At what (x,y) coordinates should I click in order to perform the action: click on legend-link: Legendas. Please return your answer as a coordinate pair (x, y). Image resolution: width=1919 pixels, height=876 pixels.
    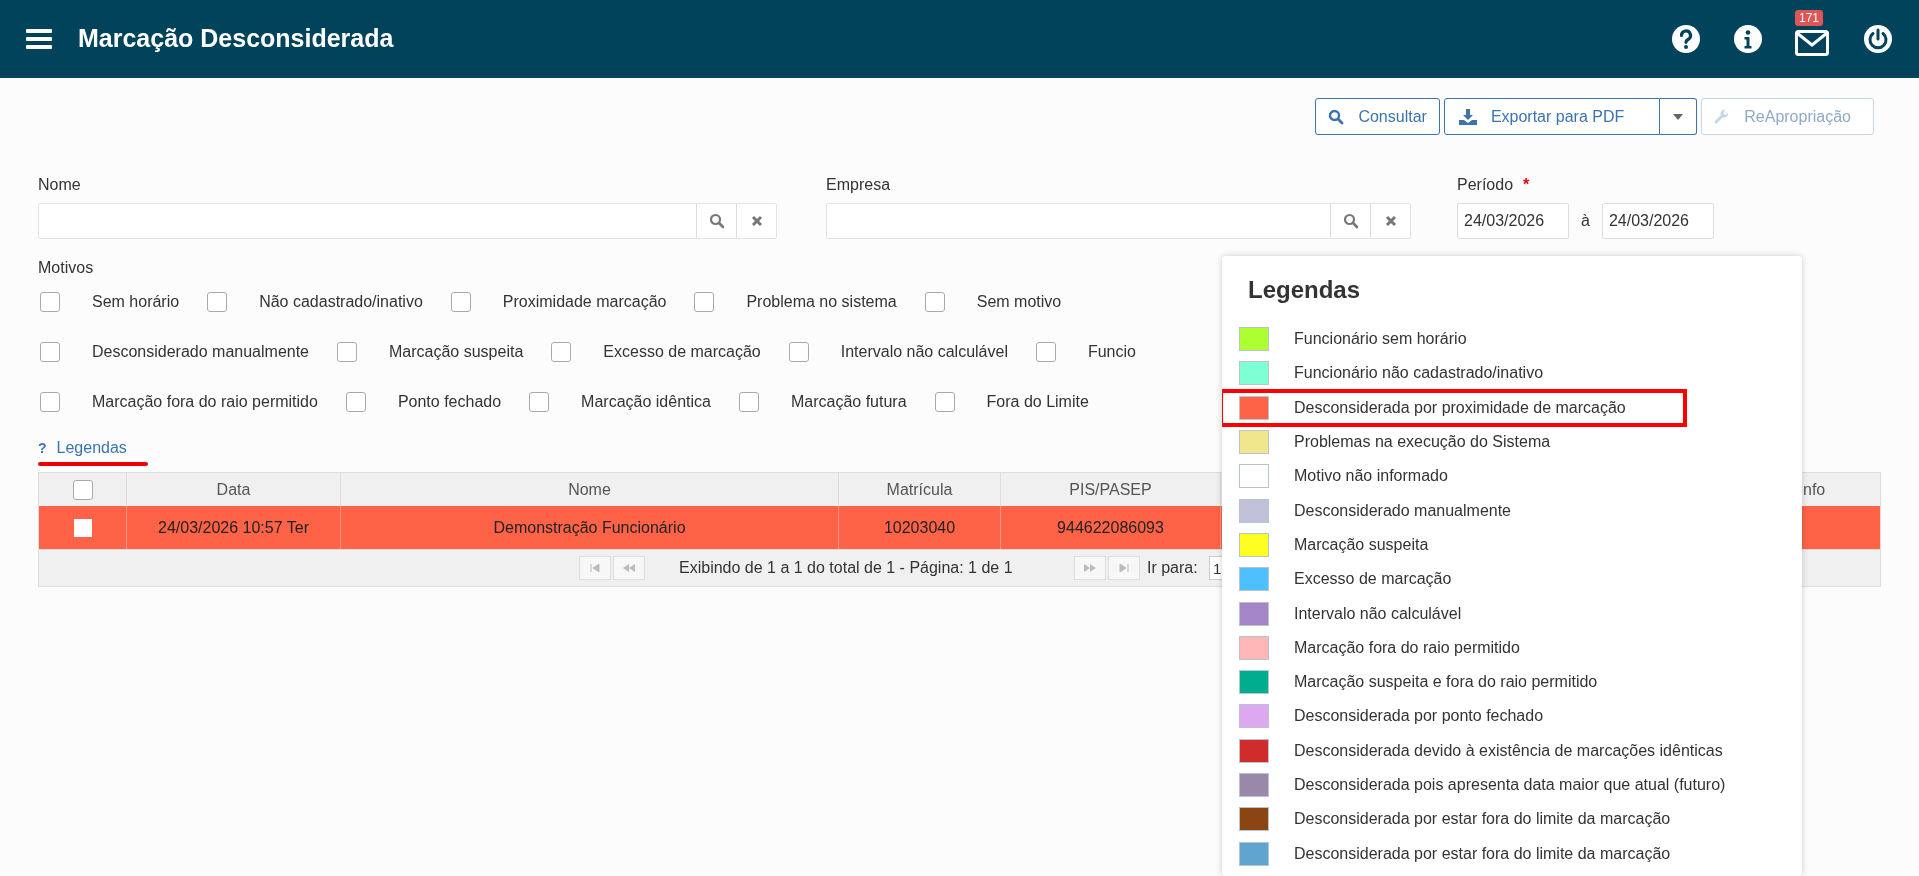
    Looking at the image, I should click on (91, 448).